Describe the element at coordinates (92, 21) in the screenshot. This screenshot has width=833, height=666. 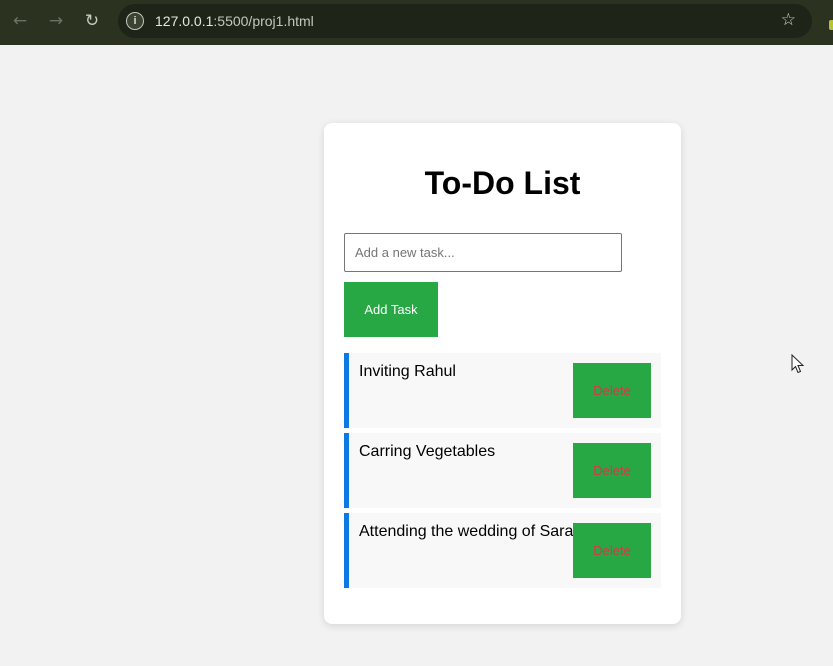
I see `reload-icon: ↻` at that location.